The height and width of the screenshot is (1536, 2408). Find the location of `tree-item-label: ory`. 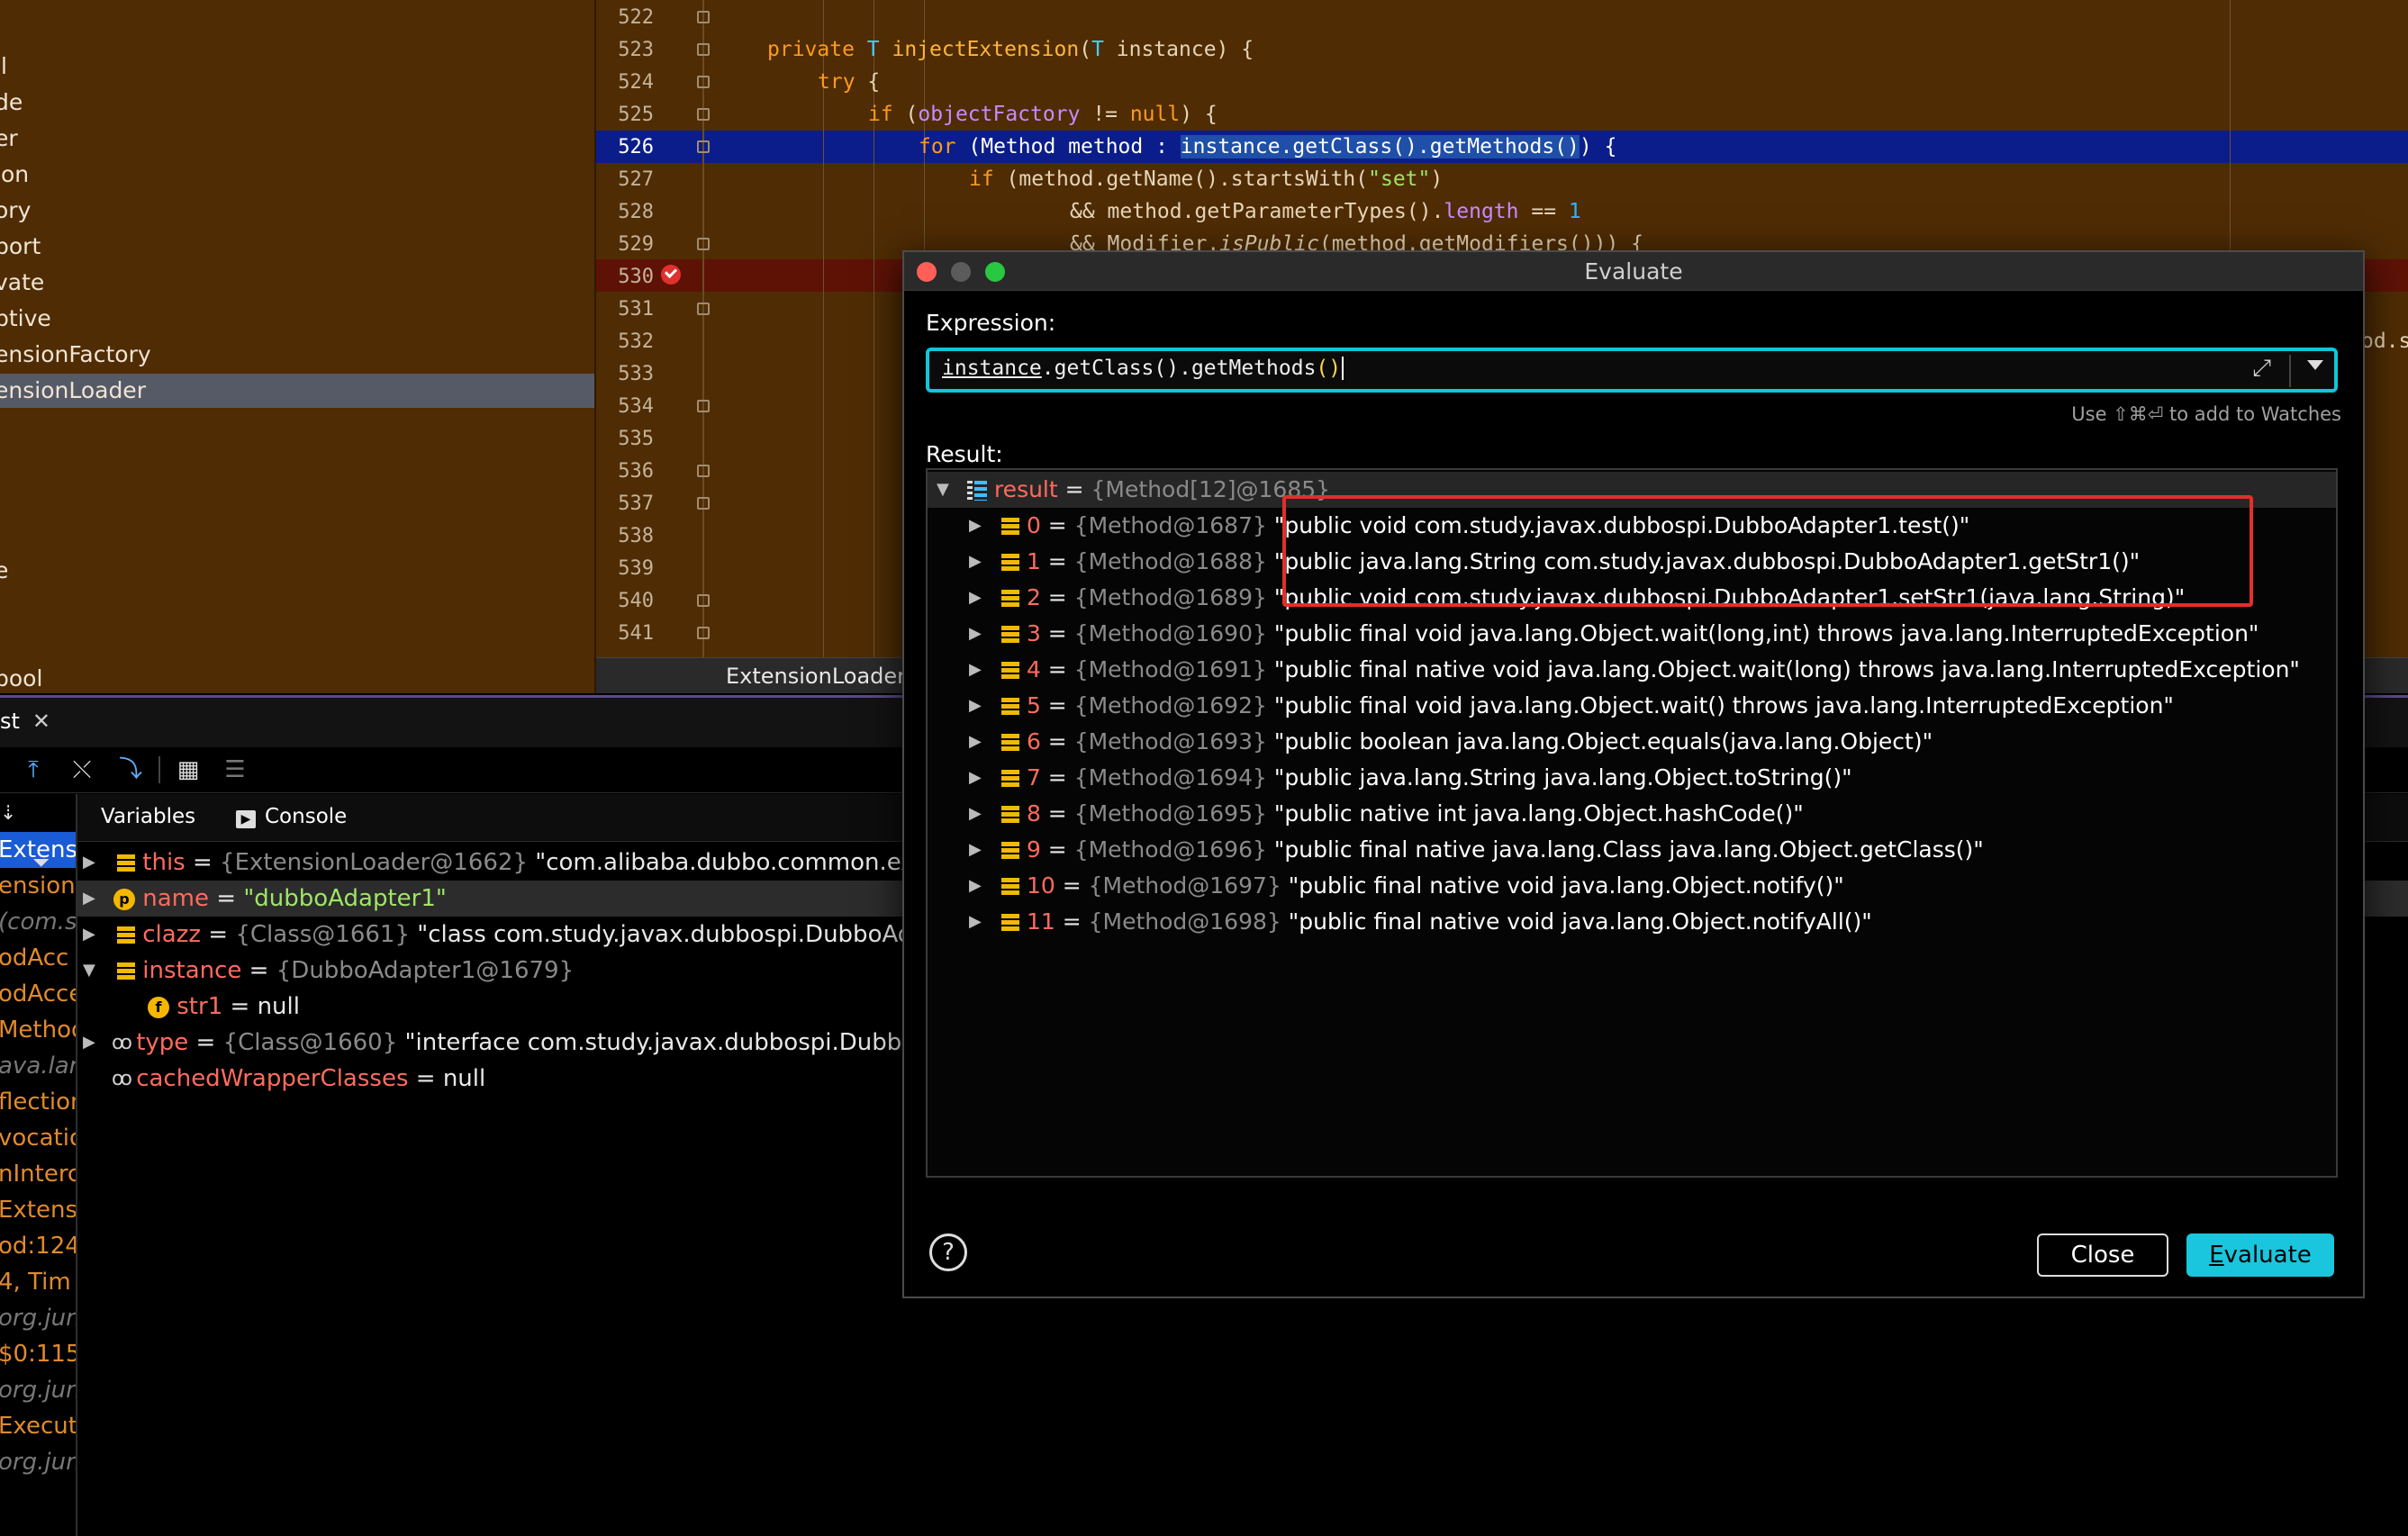

tree-item-label: ory is located at coordinates (16, 210).